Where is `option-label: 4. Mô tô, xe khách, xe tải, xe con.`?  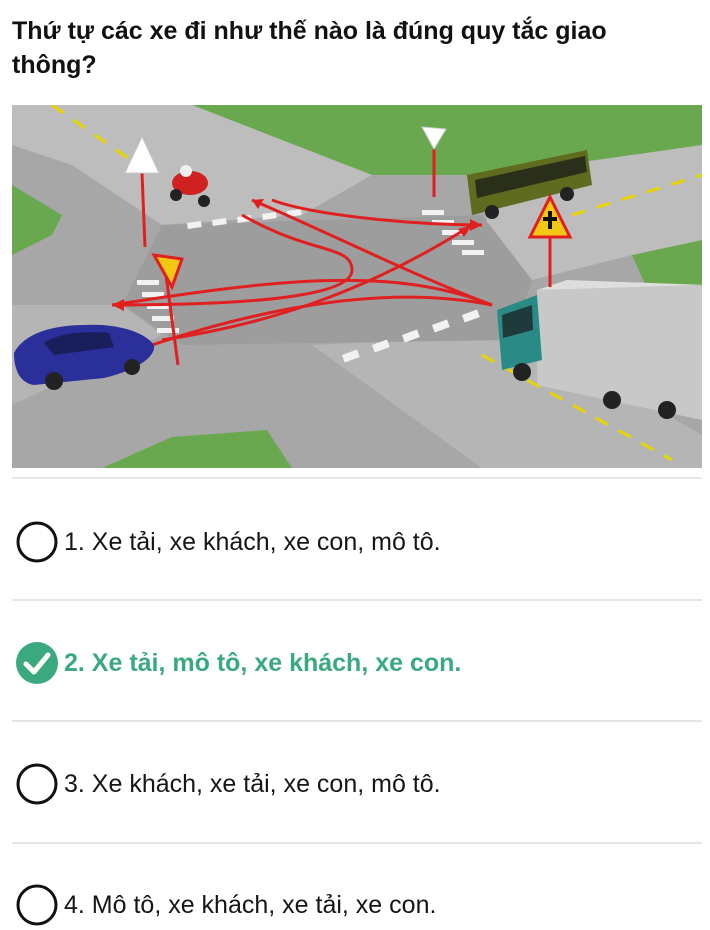
option-label: 4. Mô tô, xe khách, xe tải, xe con. is located at coordinates (250, 905).